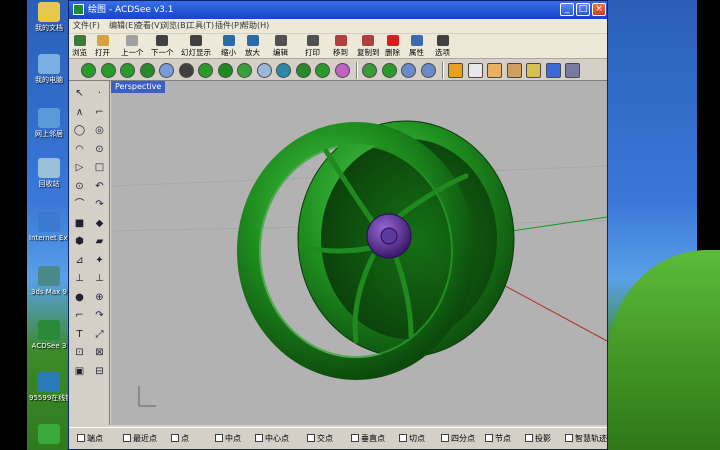  Describe the element at coordinates (79, 297) in the screenshot. I see `draw-tool-icon: ●` at that location.